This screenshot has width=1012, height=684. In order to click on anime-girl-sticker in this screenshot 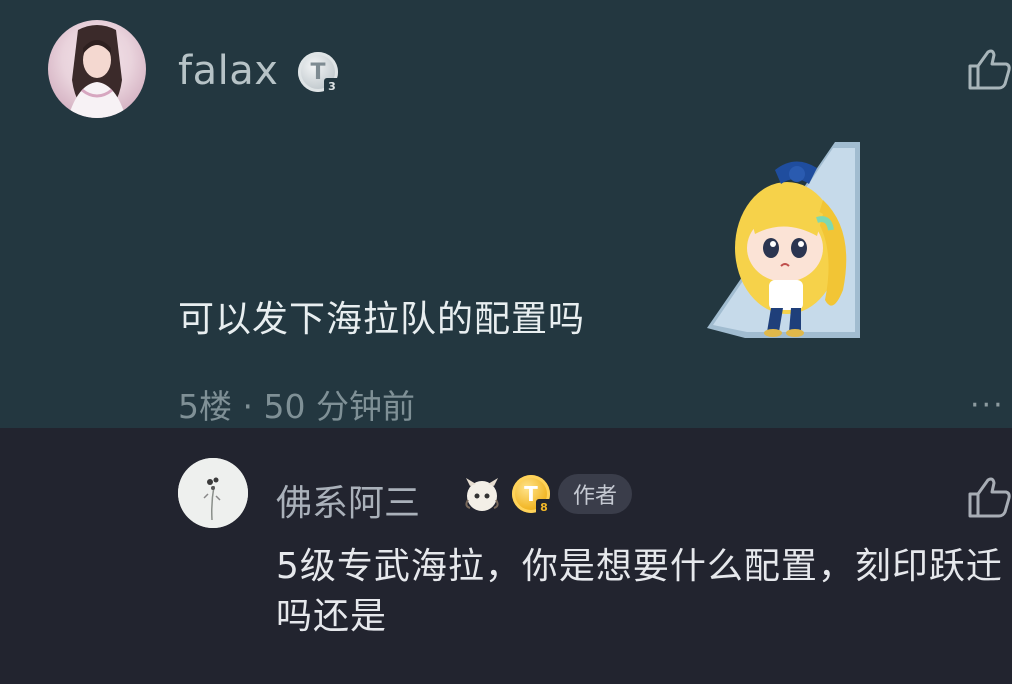, I will do `click(783, 240)`.